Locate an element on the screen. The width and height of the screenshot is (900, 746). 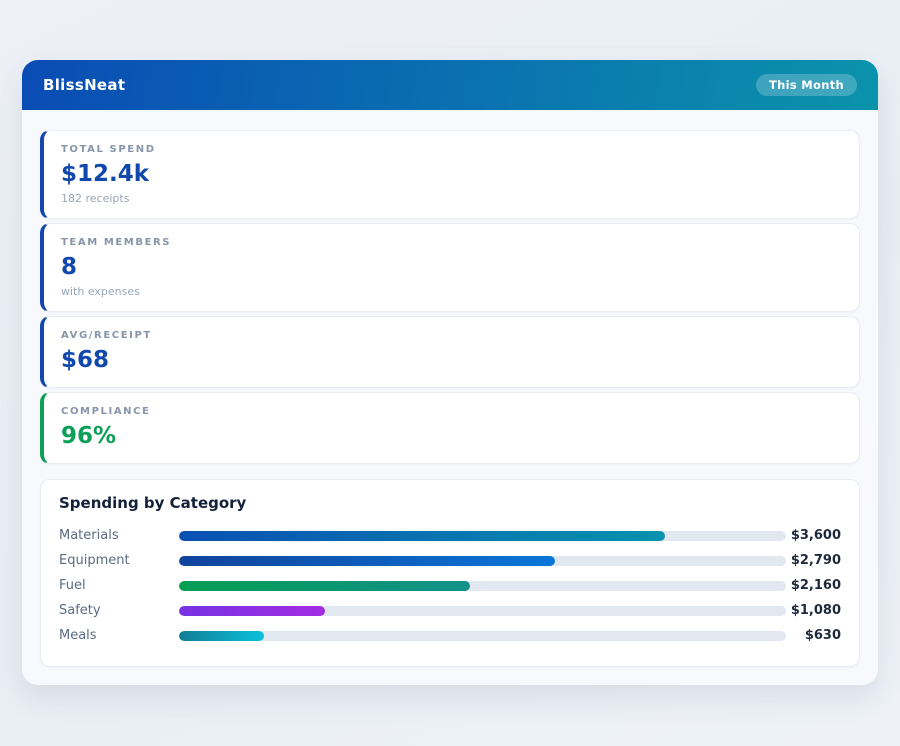
stat-card-team-members: TEAM MEMBERS 8 with expenses is located at coordinates (450, 267).